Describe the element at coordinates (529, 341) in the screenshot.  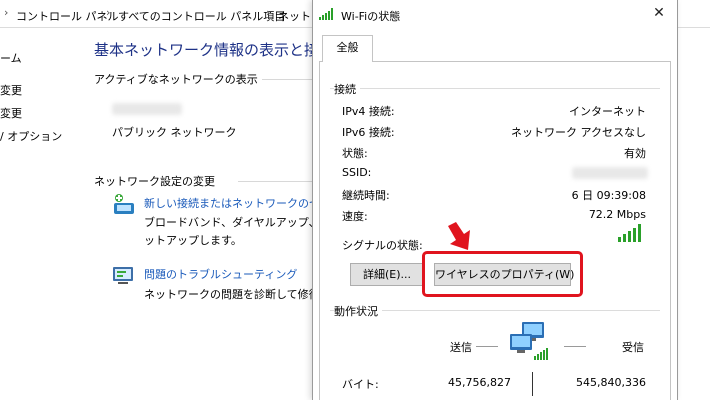
I see `network-computers-icon` at that location.